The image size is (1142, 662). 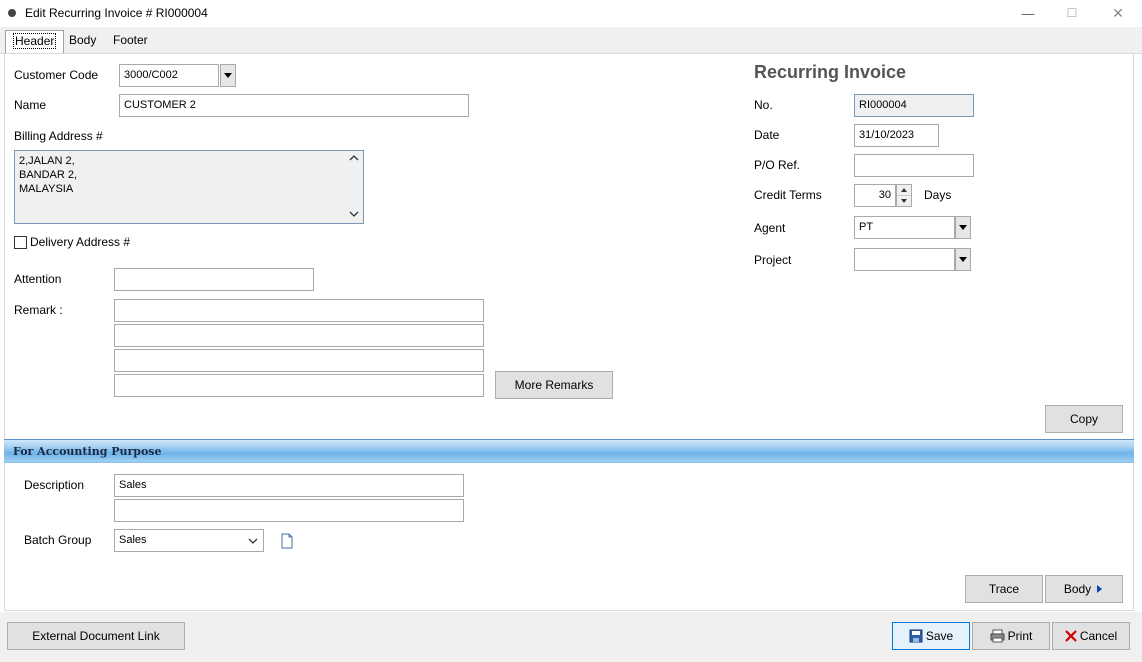 I want to click on batch-group-dropdown, so click(x=253, y=540).